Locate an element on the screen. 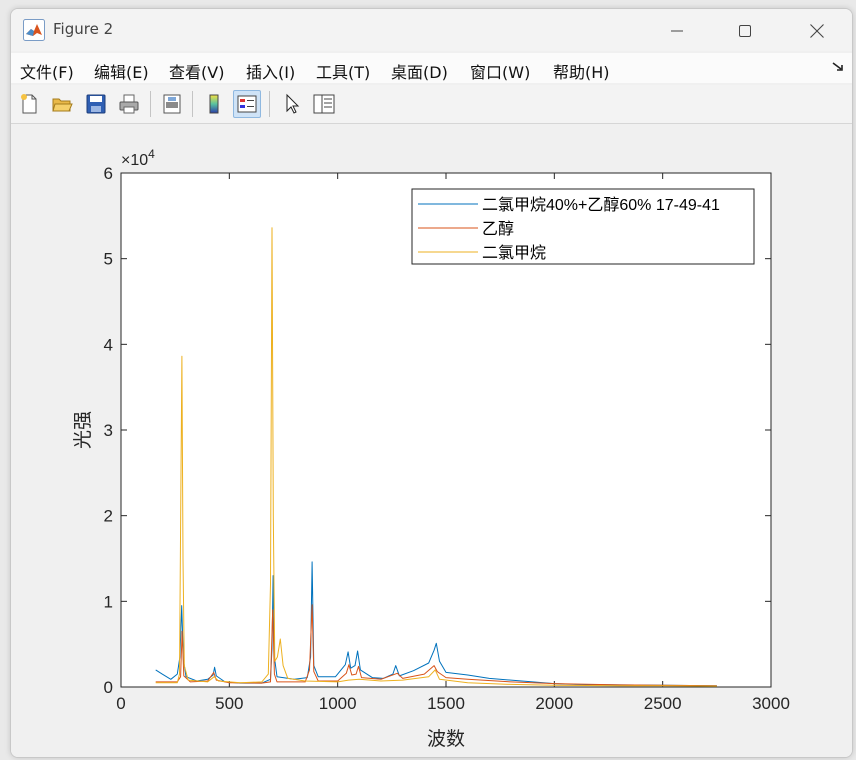 This screenshot has width=856, height=760. property-inspector-button is located at coordinates (324, 104).